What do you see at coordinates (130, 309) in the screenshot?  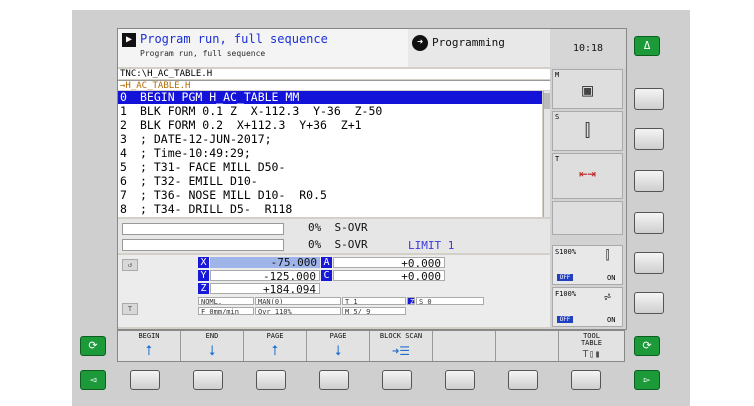 I see `tool-status-icon: T` at bounding box center [130, 309].